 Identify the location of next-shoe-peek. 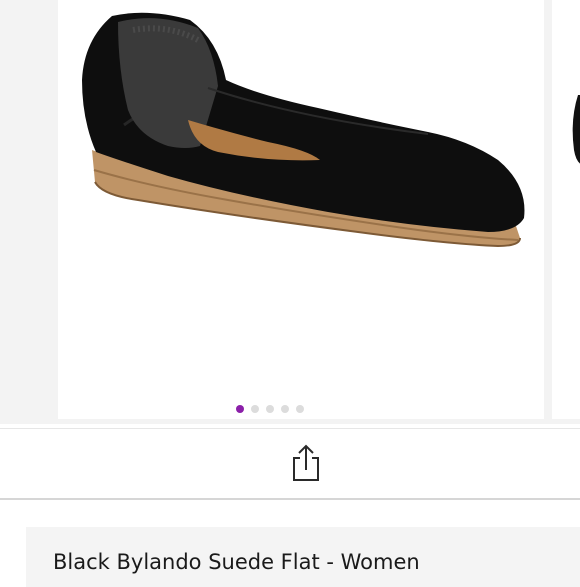
(576, 129).